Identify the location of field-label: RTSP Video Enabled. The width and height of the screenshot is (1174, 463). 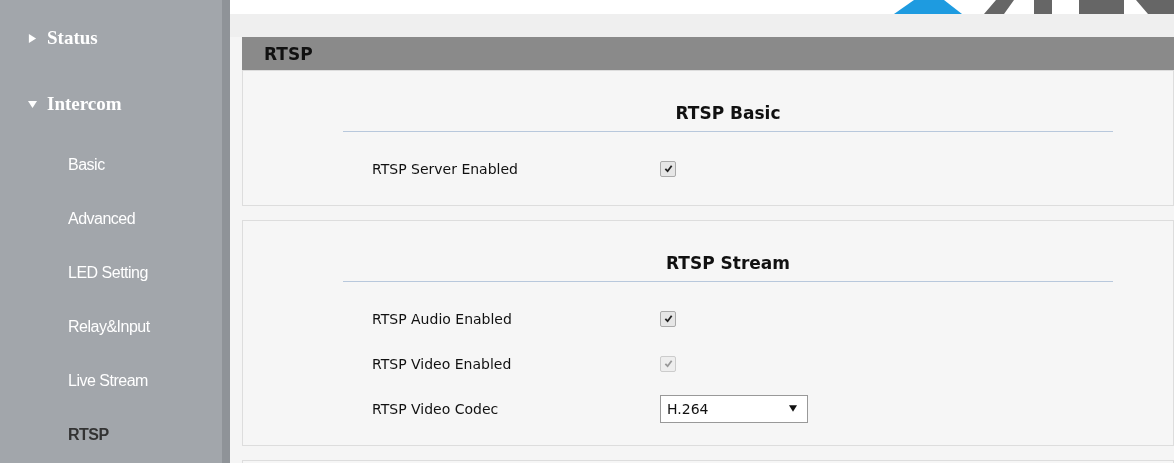
(442, 363).